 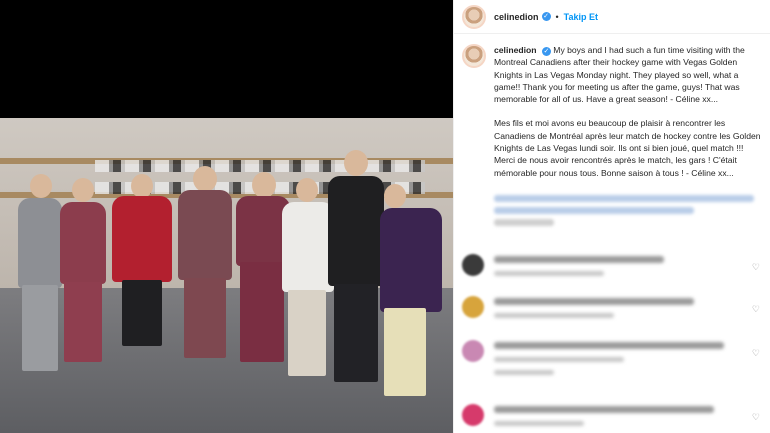 I want to click on person-maroon-jacket, so click(x=83, y=243).